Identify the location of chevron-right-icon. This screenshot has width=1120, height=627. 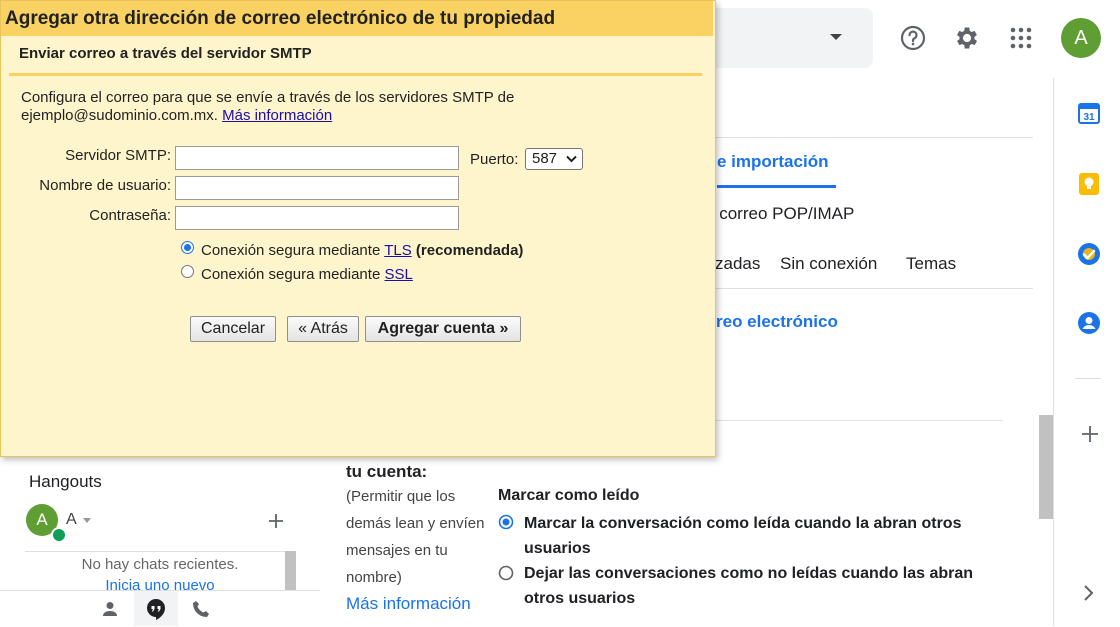
(1089, 595).